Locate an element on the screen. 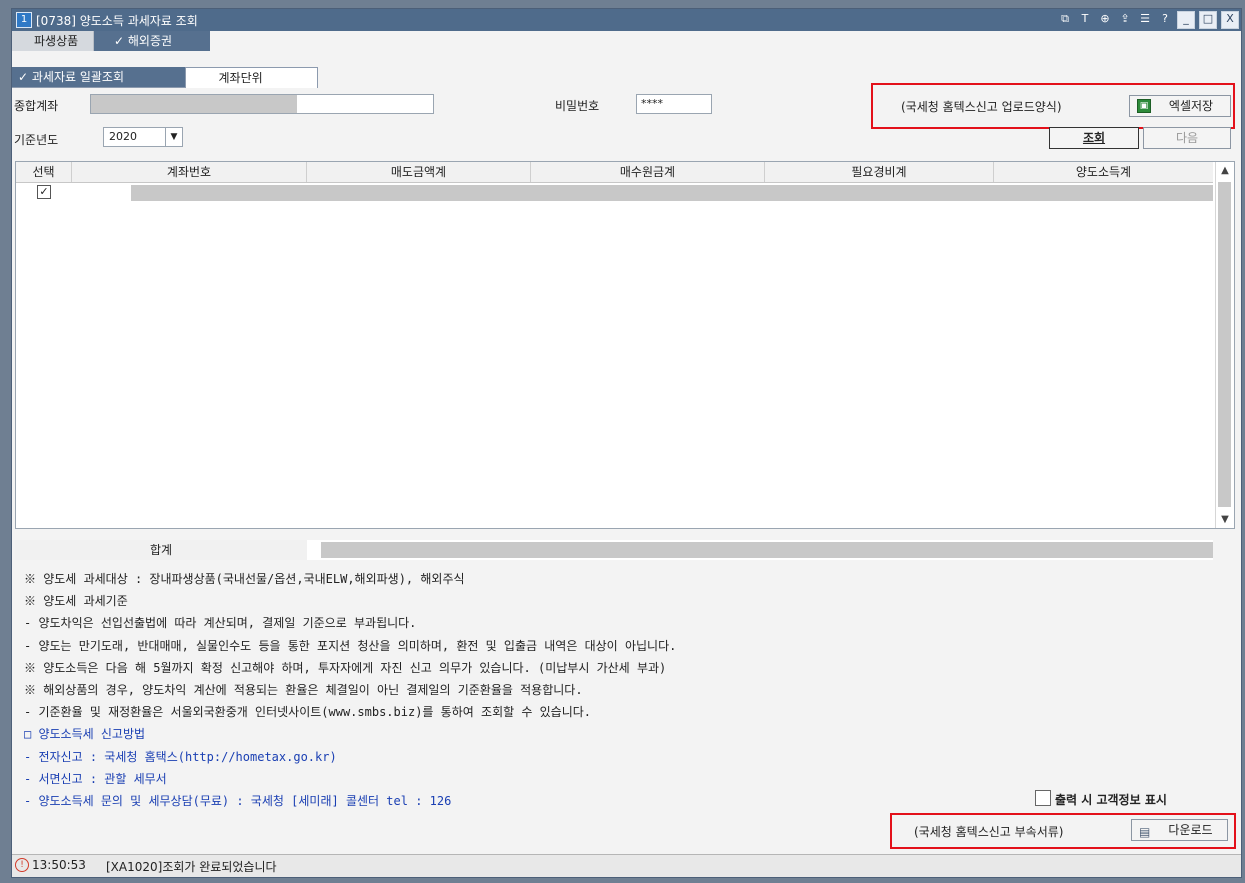  row-masked-values is located at coordinates (672, 193).